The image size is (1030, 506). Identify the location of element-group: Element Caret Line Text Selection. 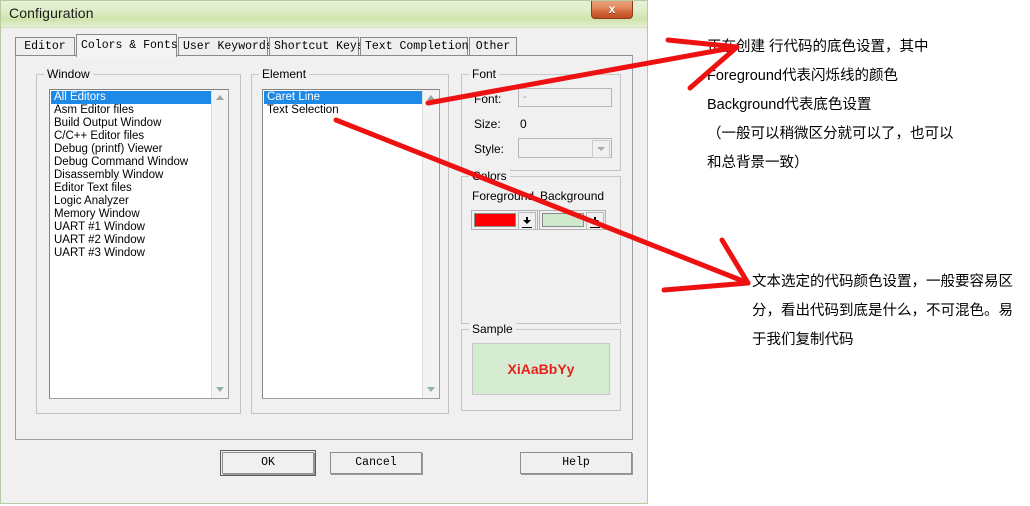
(350, 240).